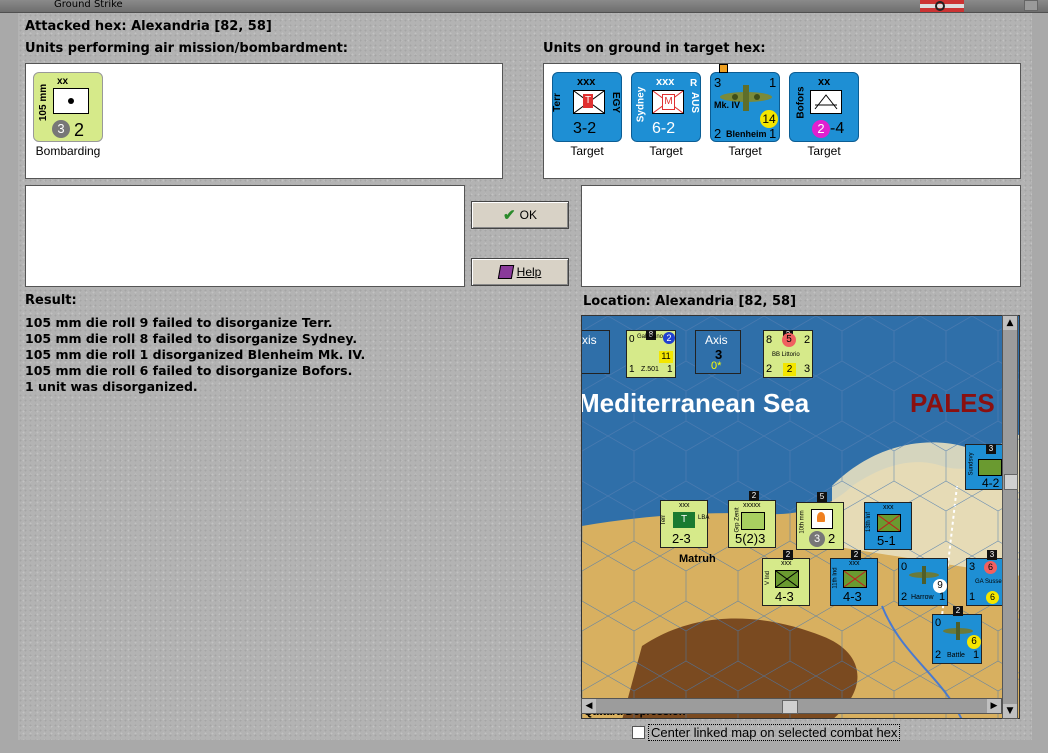 Image resolution: width=1048 pixels, height=753 pixels. I want to click on help-label: Help, so click(529, 272).